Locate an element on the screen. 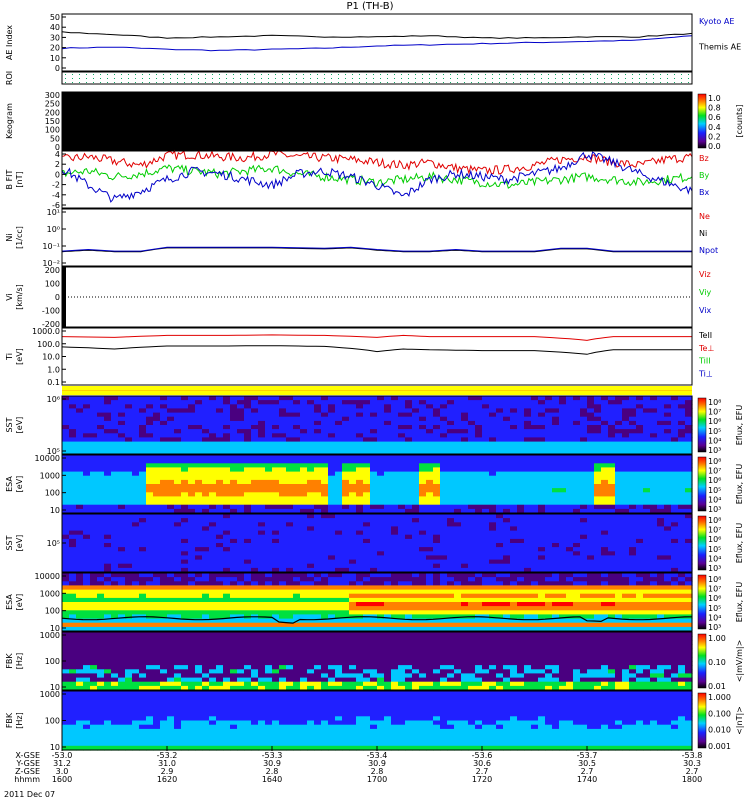 The height and width of the screenshot is (804, 750). ytick-label: 100 is located at coordinates (52, 284).